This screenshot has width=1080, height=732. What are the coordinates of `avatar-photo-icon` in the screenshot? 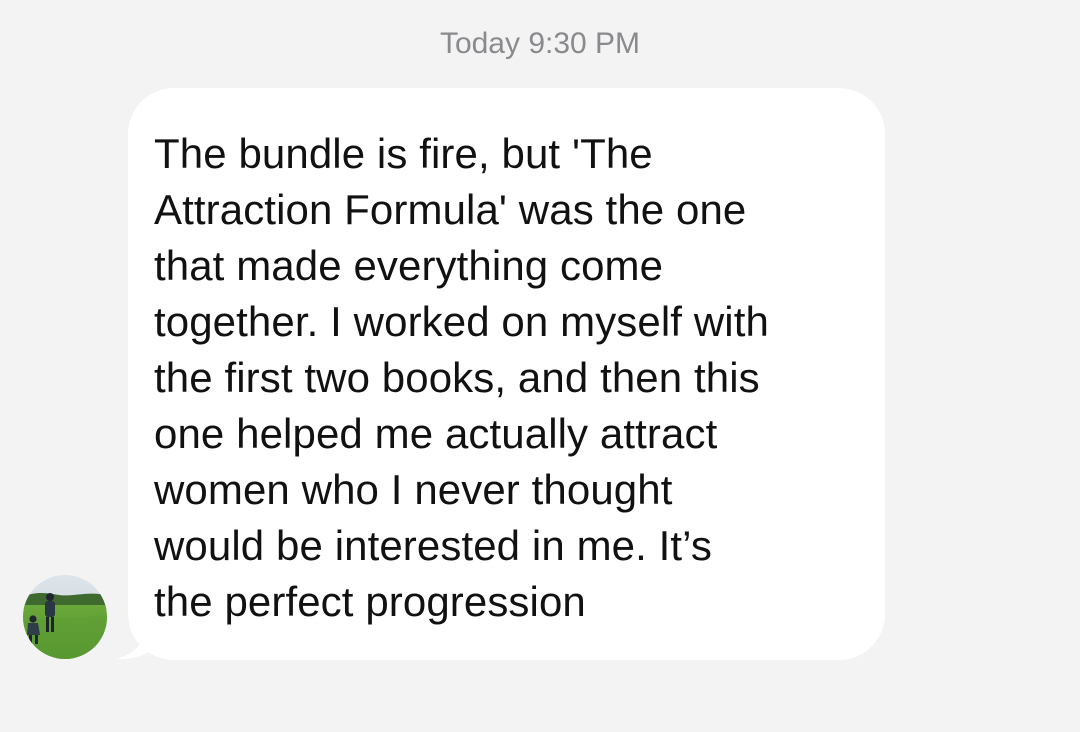 It's located at (65, 617).